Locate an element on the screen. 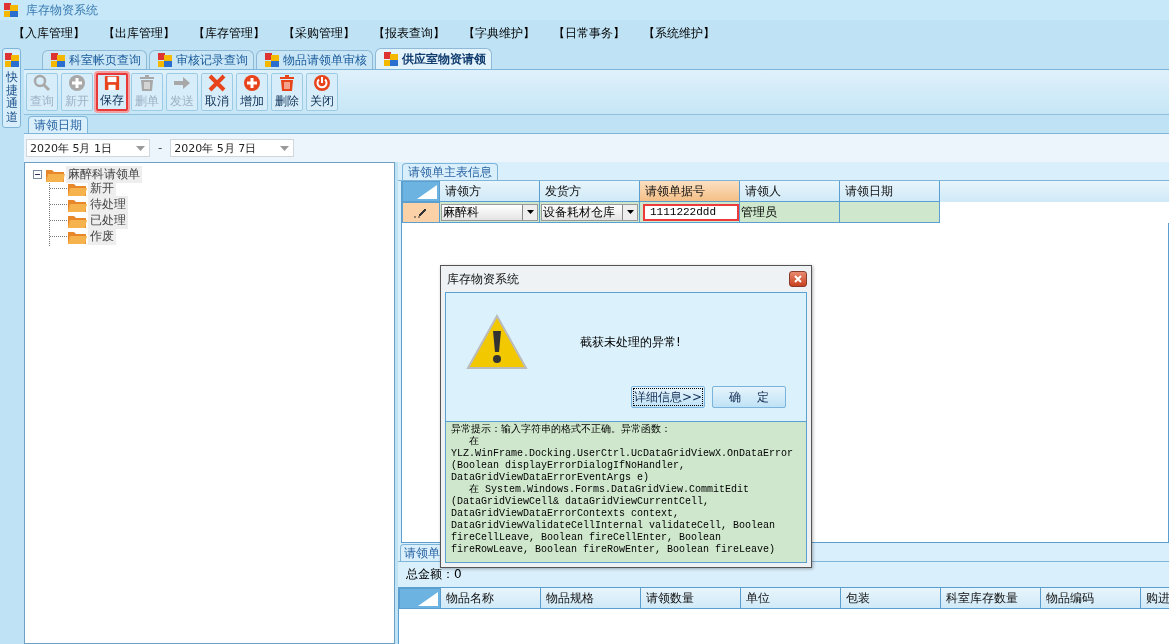 The image size is (1169, 644). window-title: 库存物资系统 is located at coordinates (62, 10).